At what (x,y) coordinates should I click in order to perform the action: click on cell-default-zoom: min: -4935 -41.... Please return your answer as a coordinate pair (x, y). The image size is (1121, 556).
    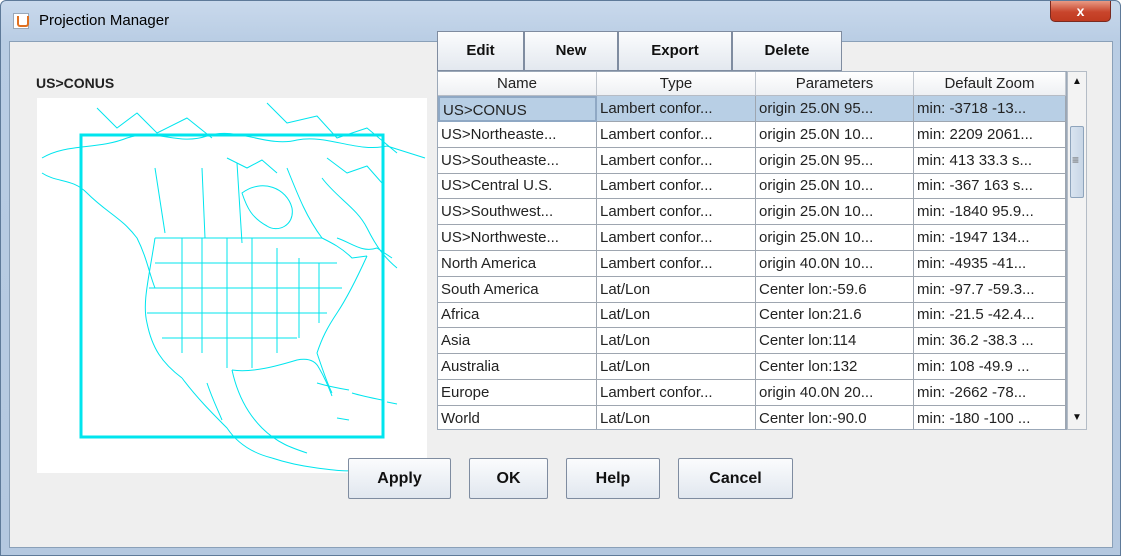
    Looking at the image, I should click on (990, 263).